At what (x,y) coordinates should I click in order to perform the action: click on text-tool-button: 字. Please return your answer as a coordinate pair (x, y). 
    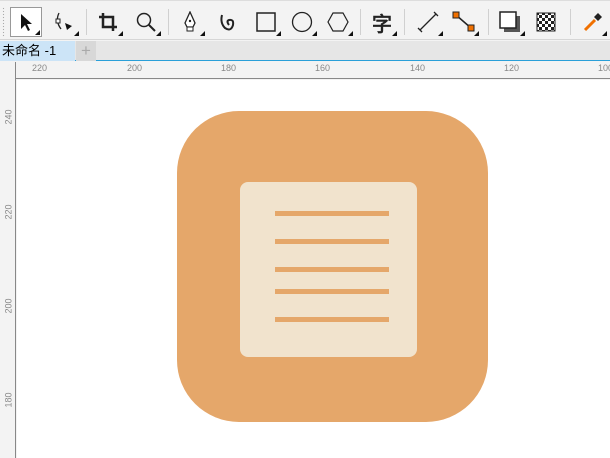
    Looking at the image, I should click on (382, 22).